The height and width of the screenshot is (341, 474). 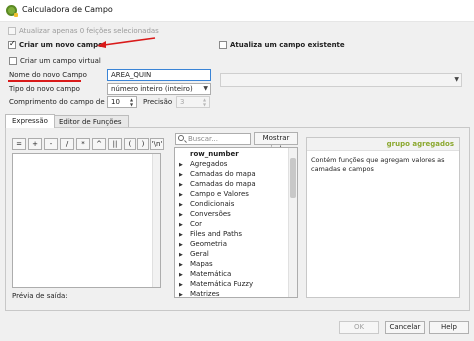 What do you see at coordinates (193, 102) in the screenshot?
I see `precision-spinbox: 3 ▲ ▼` at bounding box center [193, 102].